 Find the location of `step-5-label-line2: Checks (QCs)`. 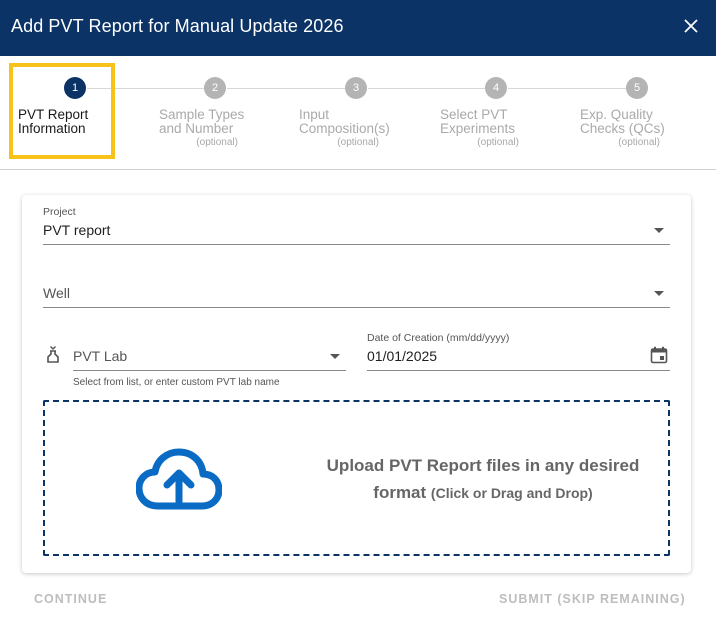

step-5-label-line2: Checks (QCs) is located at coordinates (622, 128).